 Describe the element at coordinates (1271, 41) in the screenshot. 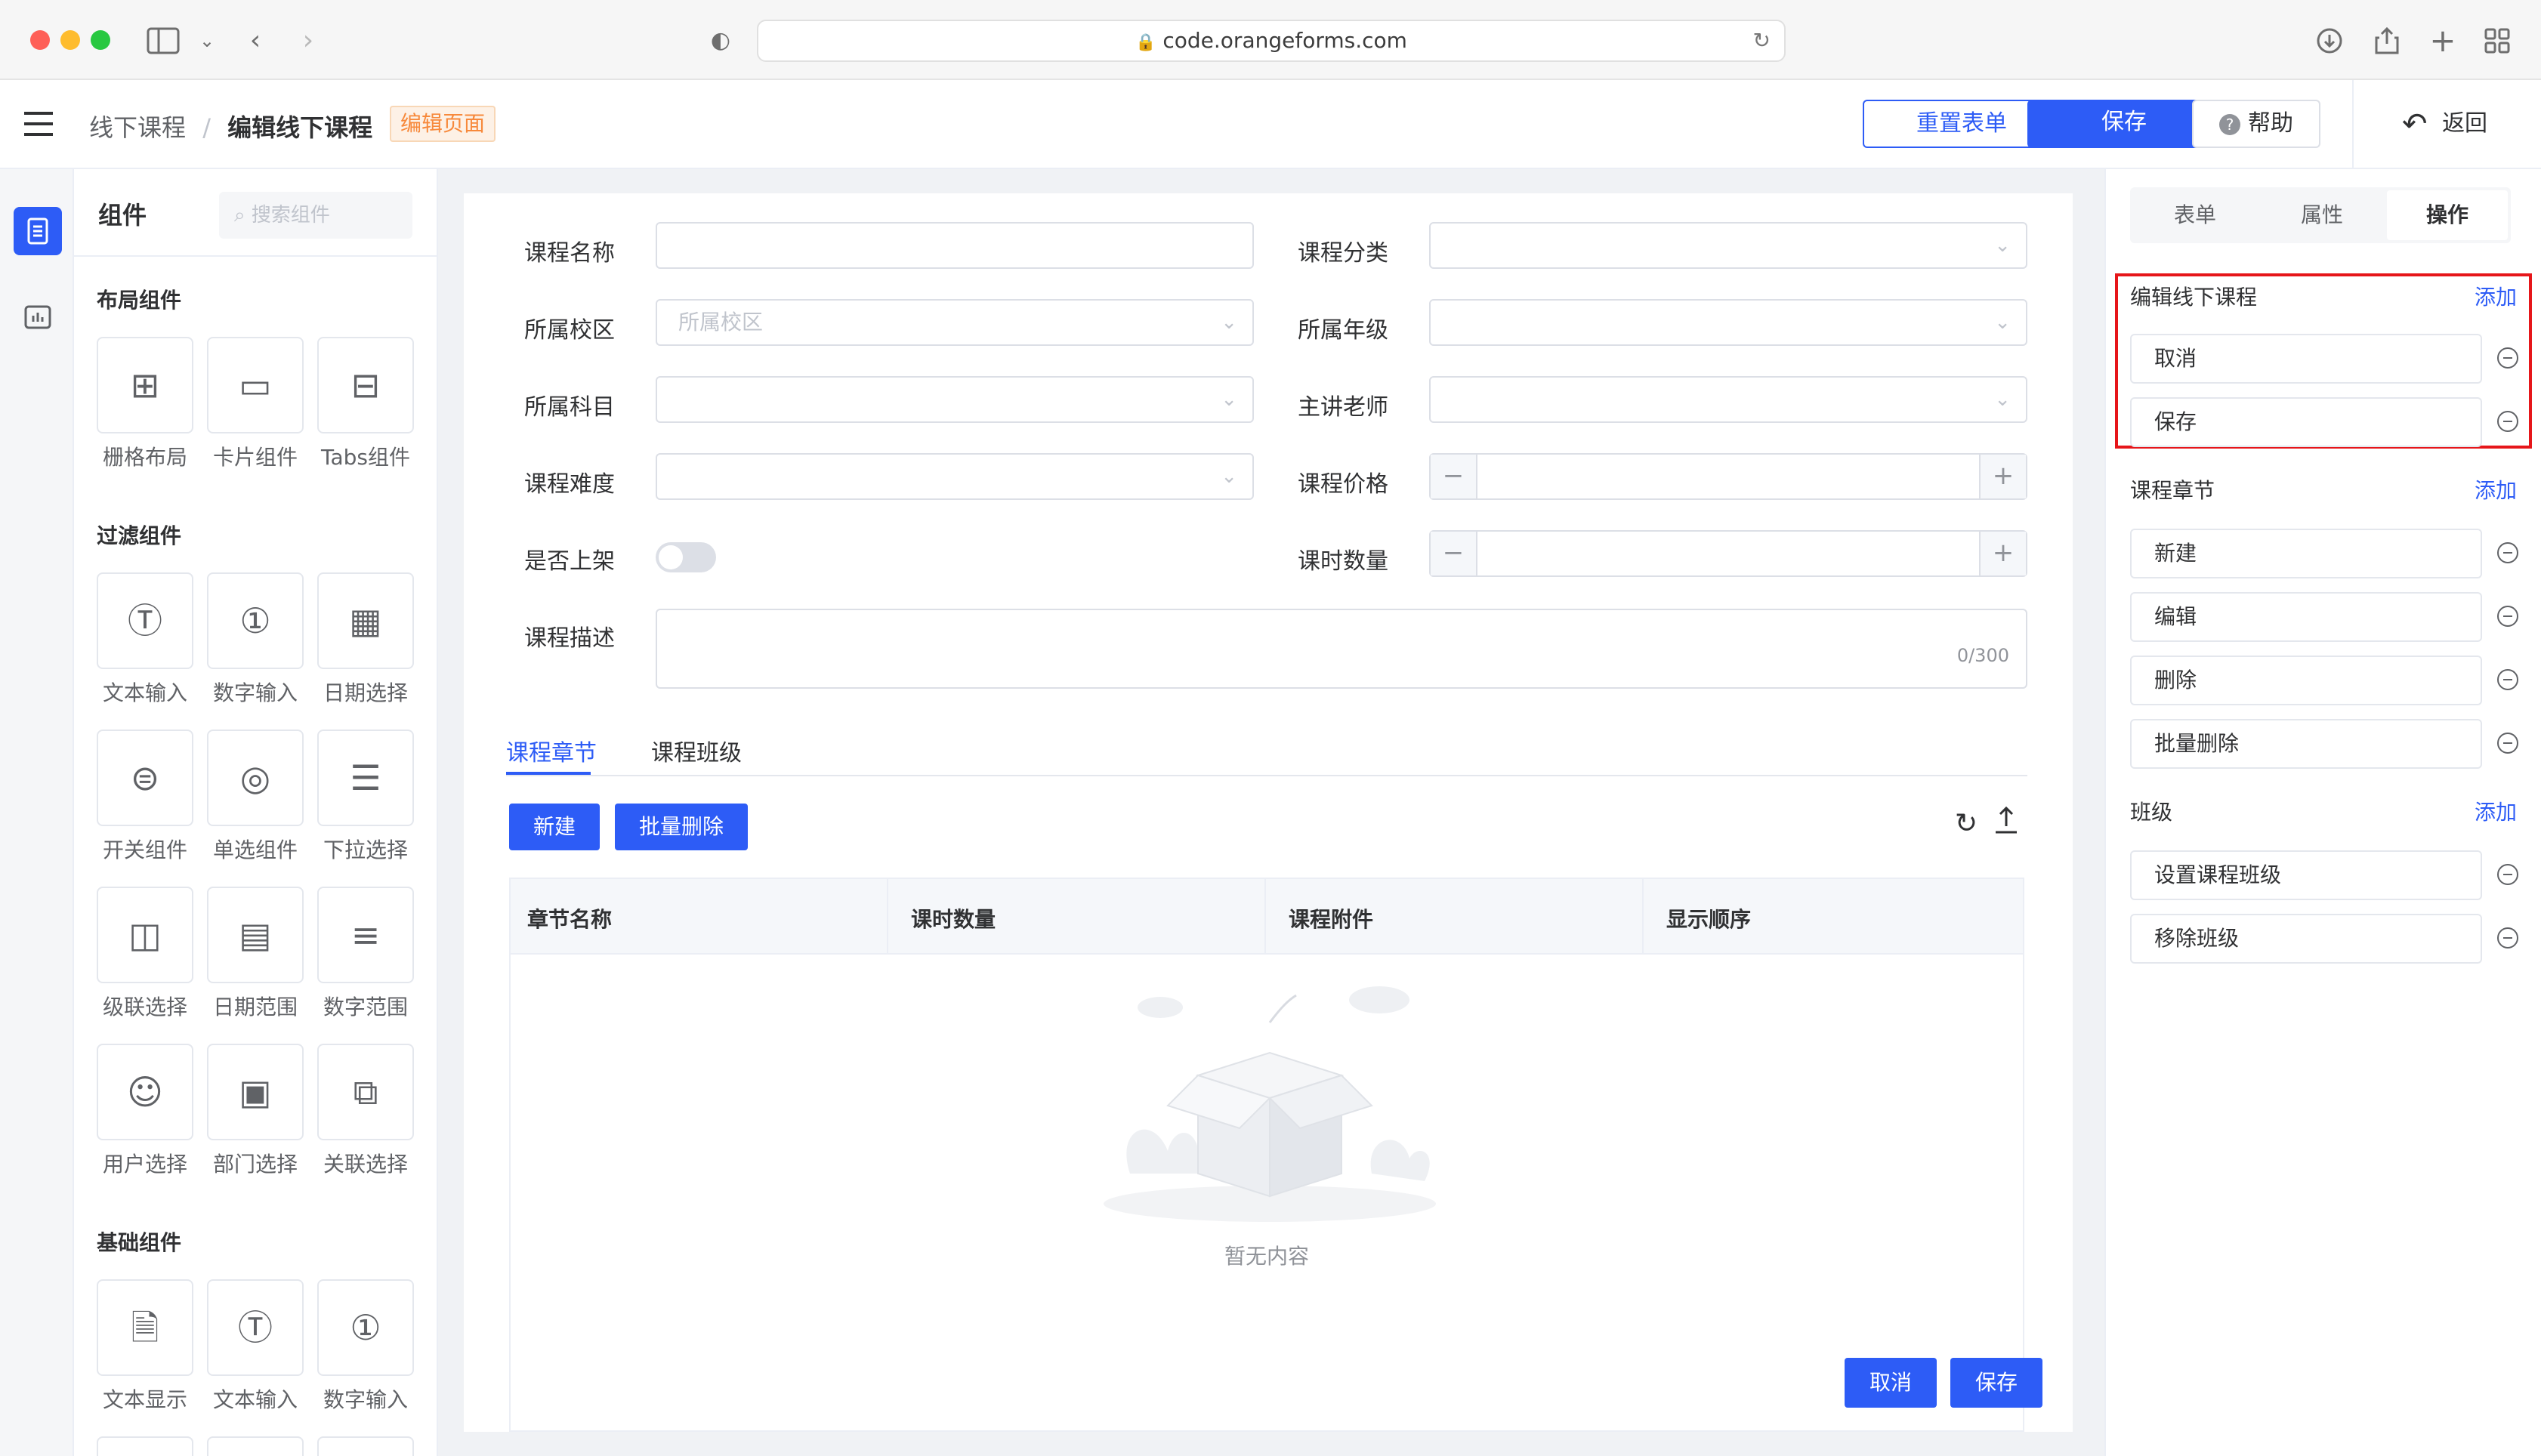

I see `address-bar: 🔒 code.orangeforms.com ↻` at that location.